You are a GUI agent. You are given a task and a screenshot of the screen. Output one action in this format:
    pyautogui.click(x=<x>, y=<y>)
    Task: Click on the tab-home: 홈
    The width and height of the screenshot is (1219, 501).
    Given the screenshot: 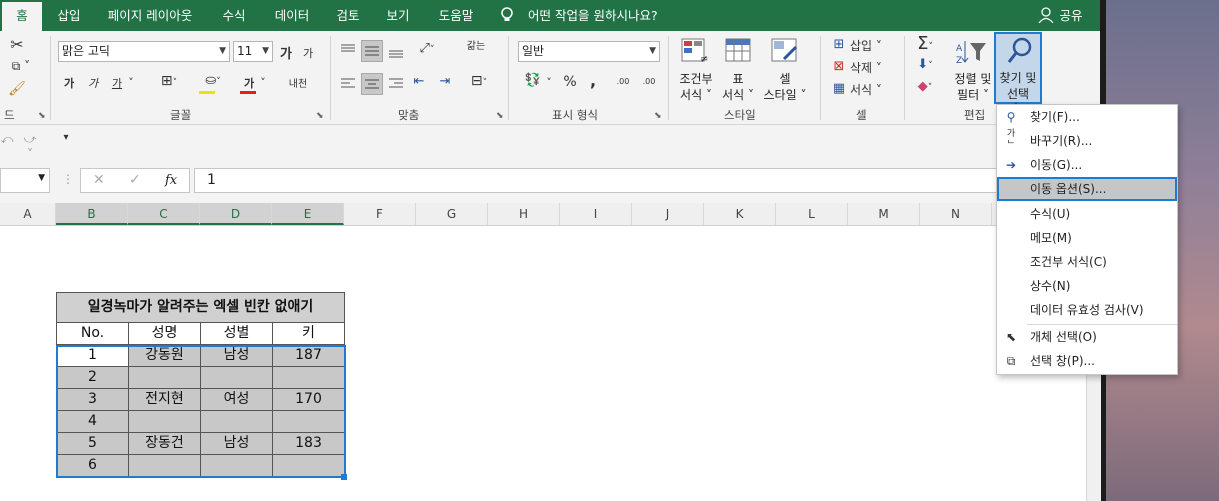 What is the action you would take?
    pyautogui.click(x=22, y=16)
    